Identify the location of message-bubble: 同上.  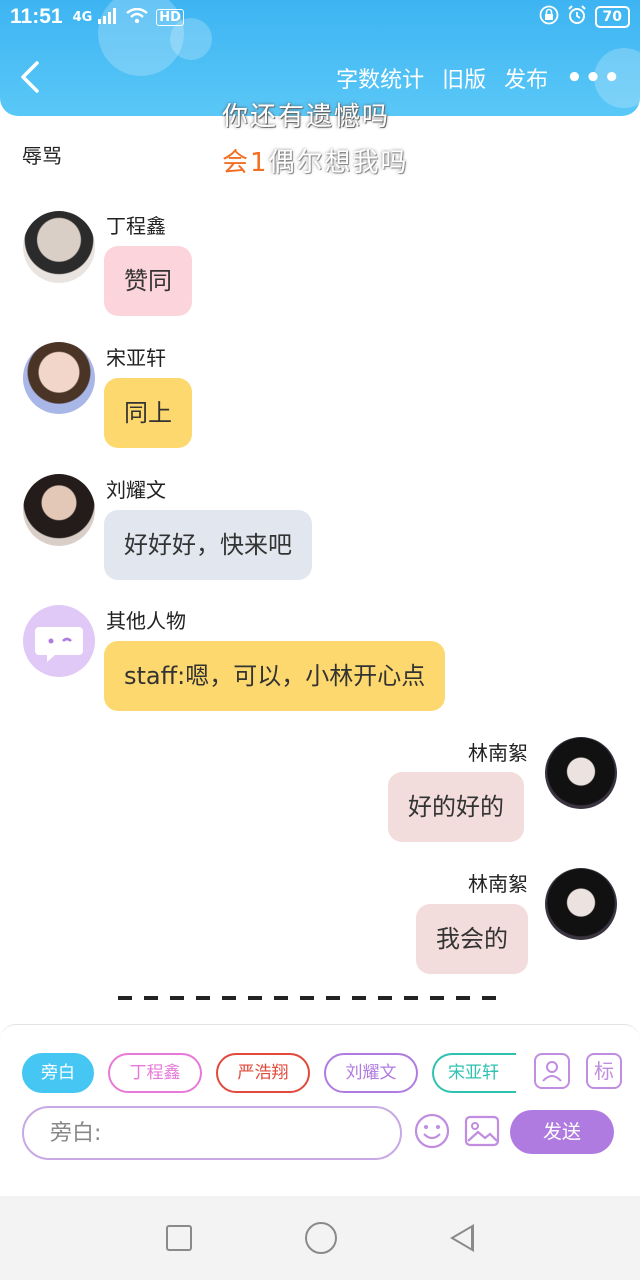
(148, 413).